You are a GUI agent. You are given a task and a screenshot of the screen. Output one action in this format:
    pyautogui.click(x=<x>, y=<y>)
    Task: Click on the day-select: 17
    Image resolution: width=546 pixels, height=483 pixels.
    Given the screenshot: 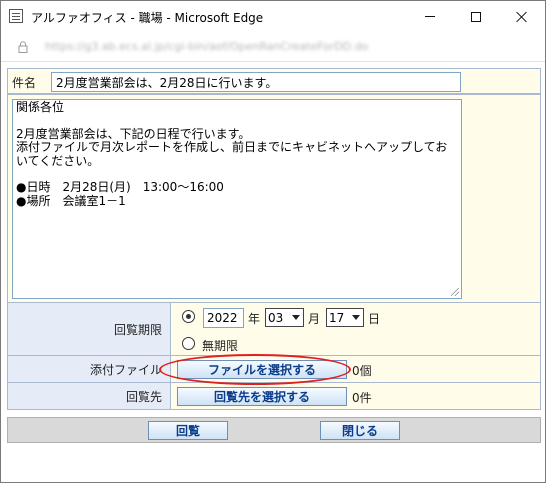 What is the action you would take?
    pyautogui.click(x=345, y=317)
    